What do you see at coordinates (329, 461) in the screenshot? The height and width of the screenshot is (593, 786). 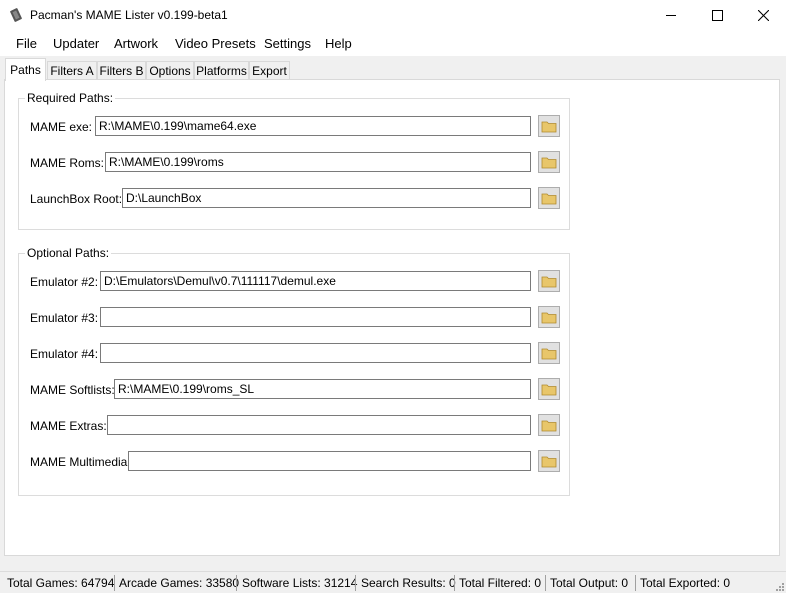 I see `mame-multimedia-input` at bounding box center [329, 461].